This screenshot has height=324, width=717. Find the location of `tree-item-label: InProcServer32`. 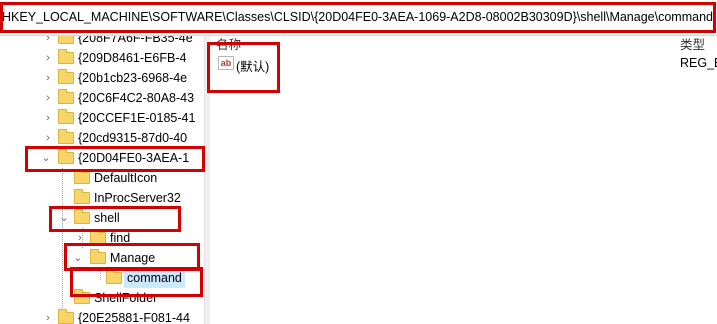

tree-item-label: InProcServer32 is located at coordinates (137, 198).